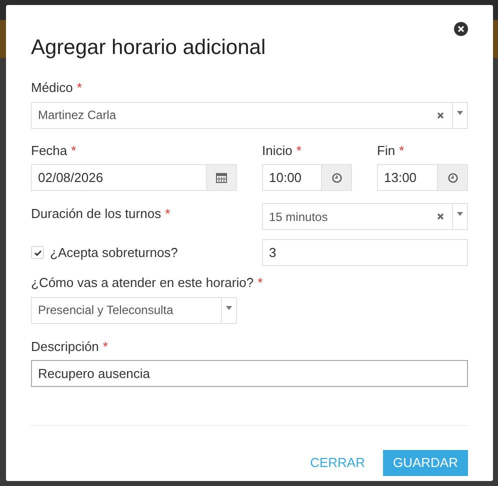 The image size is (498, 486). I want to click on input-field: 3, so click(365, 252).